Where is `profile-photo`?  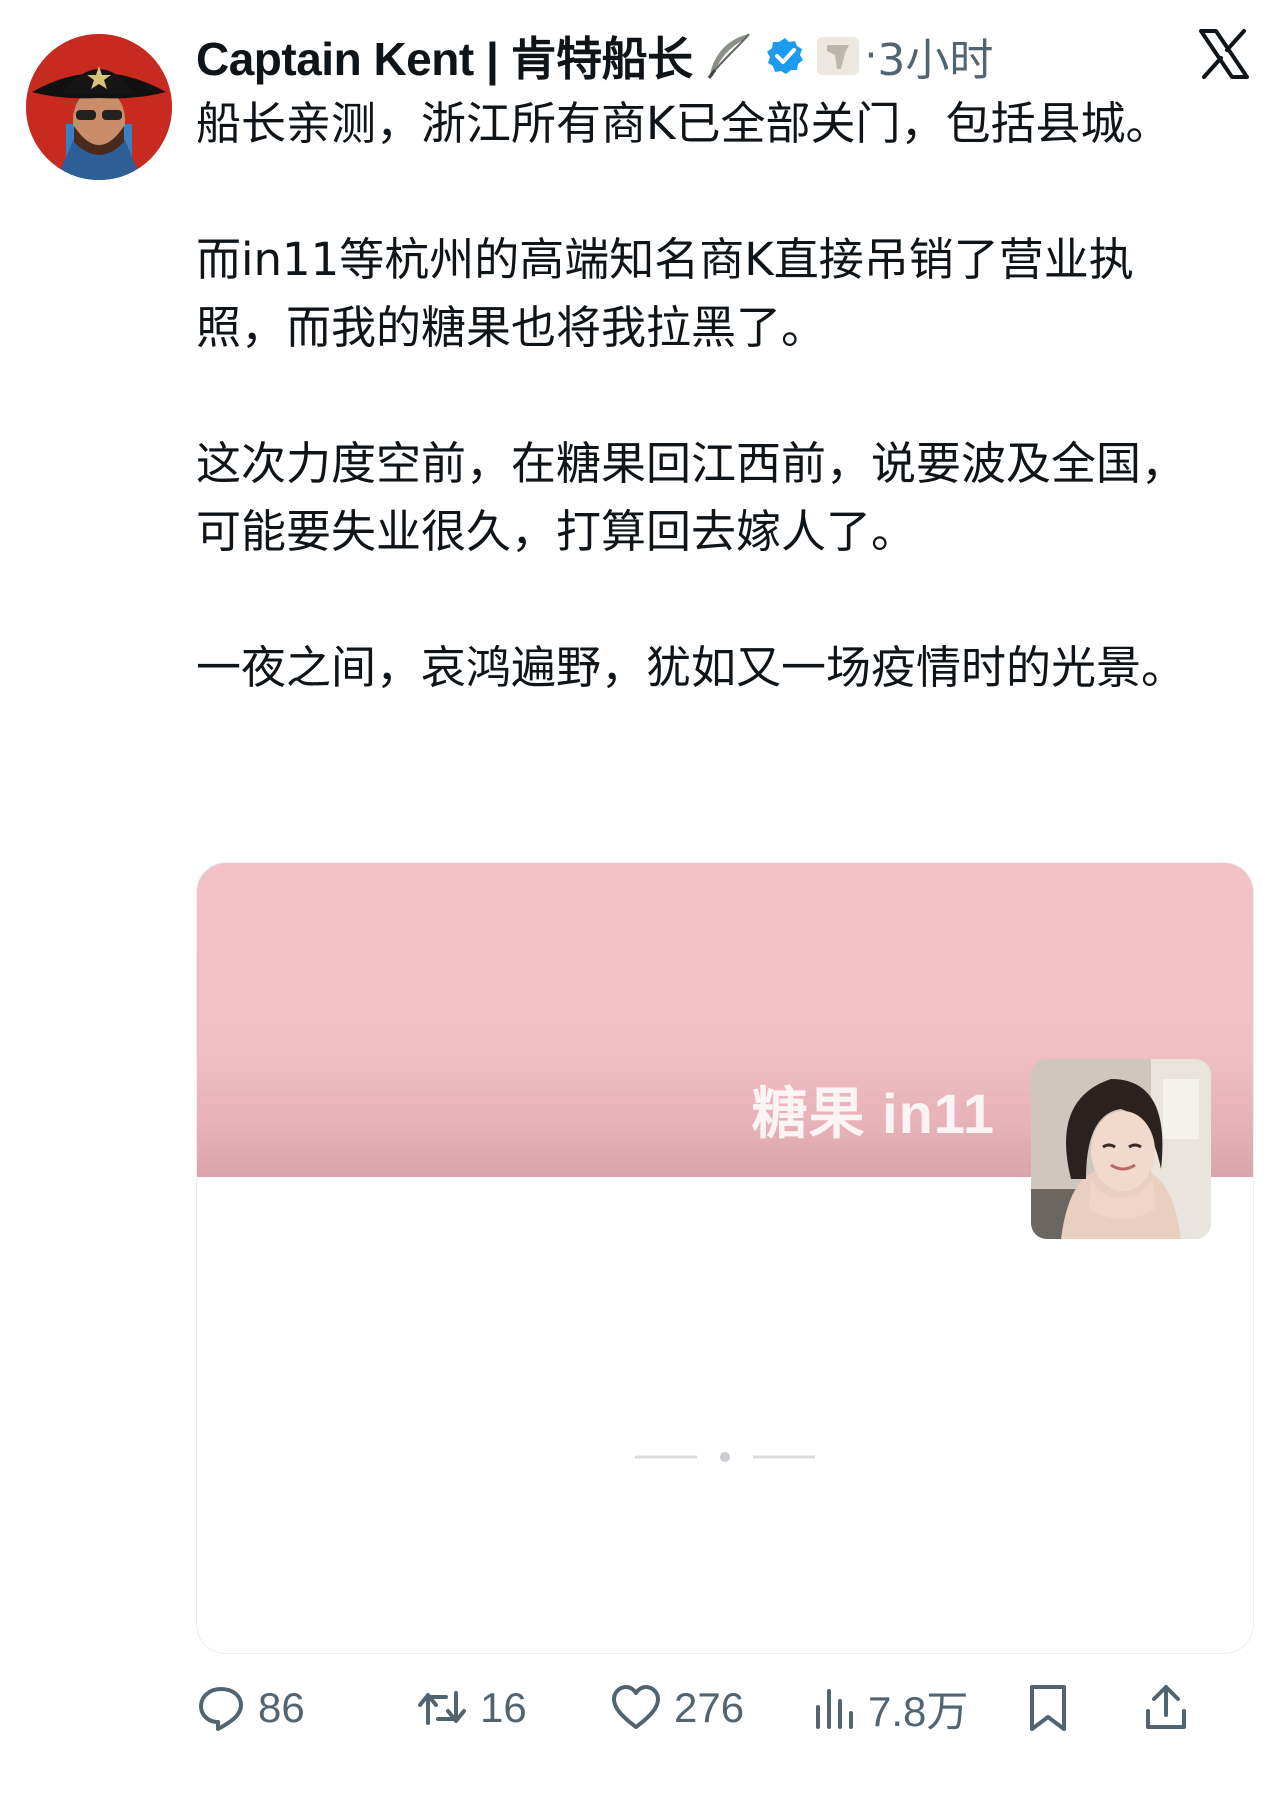
profile-photo is located at coordinates (1121, 1149).